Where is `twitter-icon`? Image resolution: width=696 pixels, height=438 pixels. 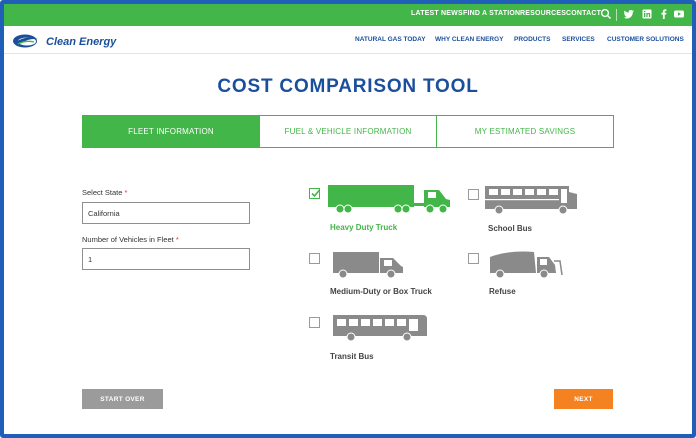
twitter-icon is located at coordinates (629, 14).